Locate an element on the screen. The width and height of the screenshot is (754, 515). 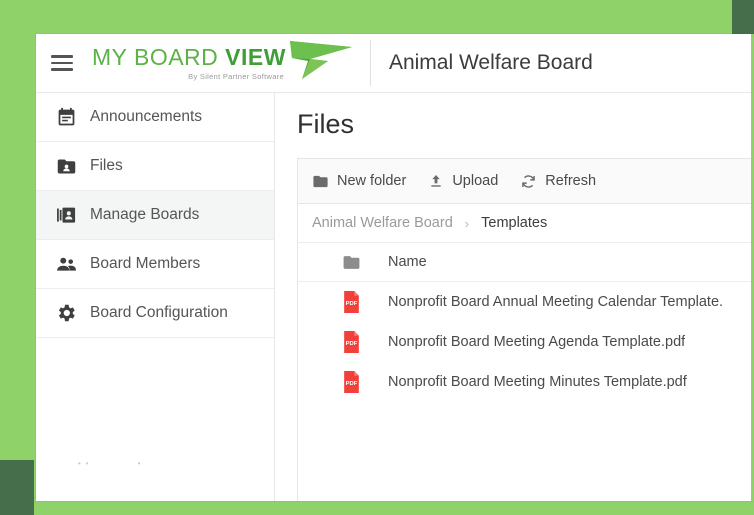
page-title: Files is located at coordinates (326, 124).